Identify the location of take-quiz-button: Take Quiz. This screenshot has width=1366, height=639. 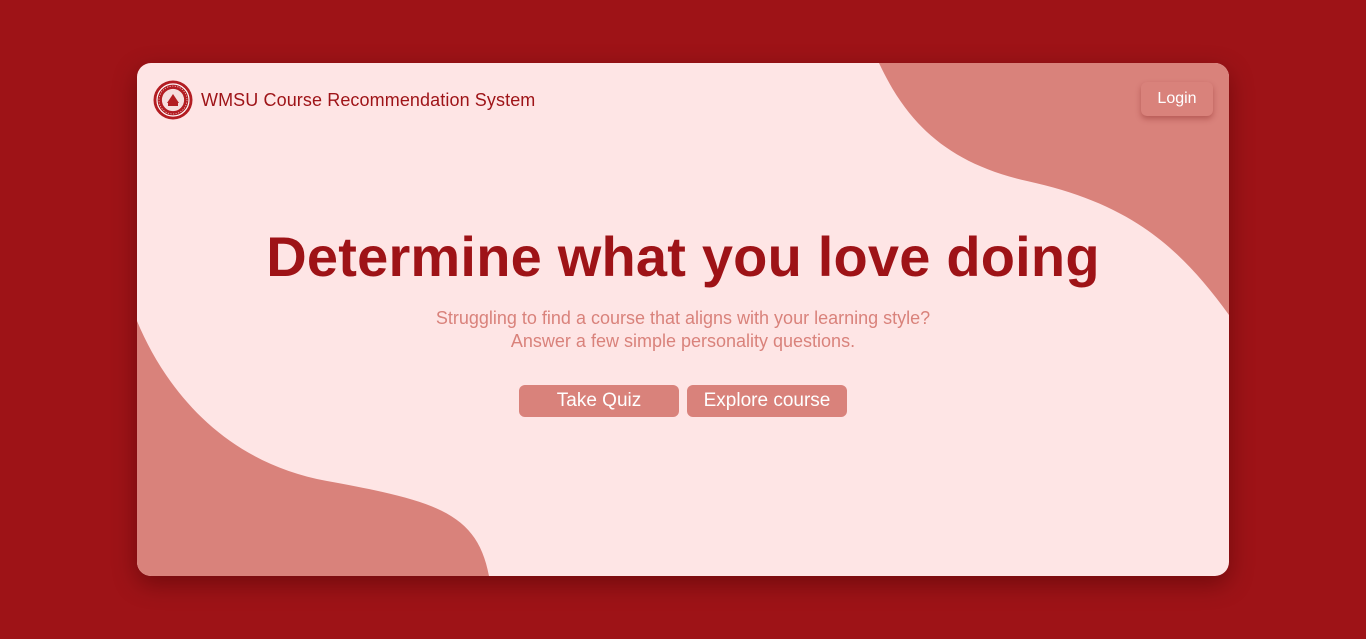
(599, 401).